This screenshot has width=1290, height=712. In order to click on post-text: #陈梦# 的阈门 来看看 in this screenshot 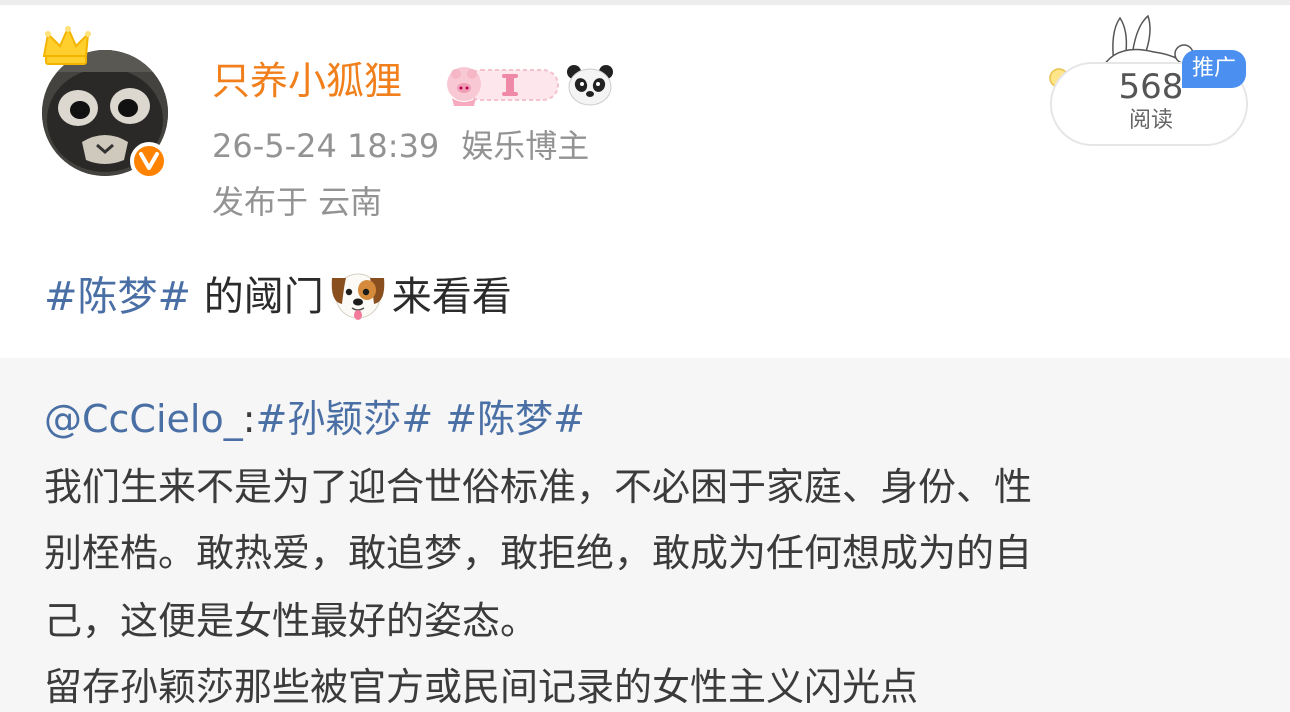, I will do `click(278, 296)`.